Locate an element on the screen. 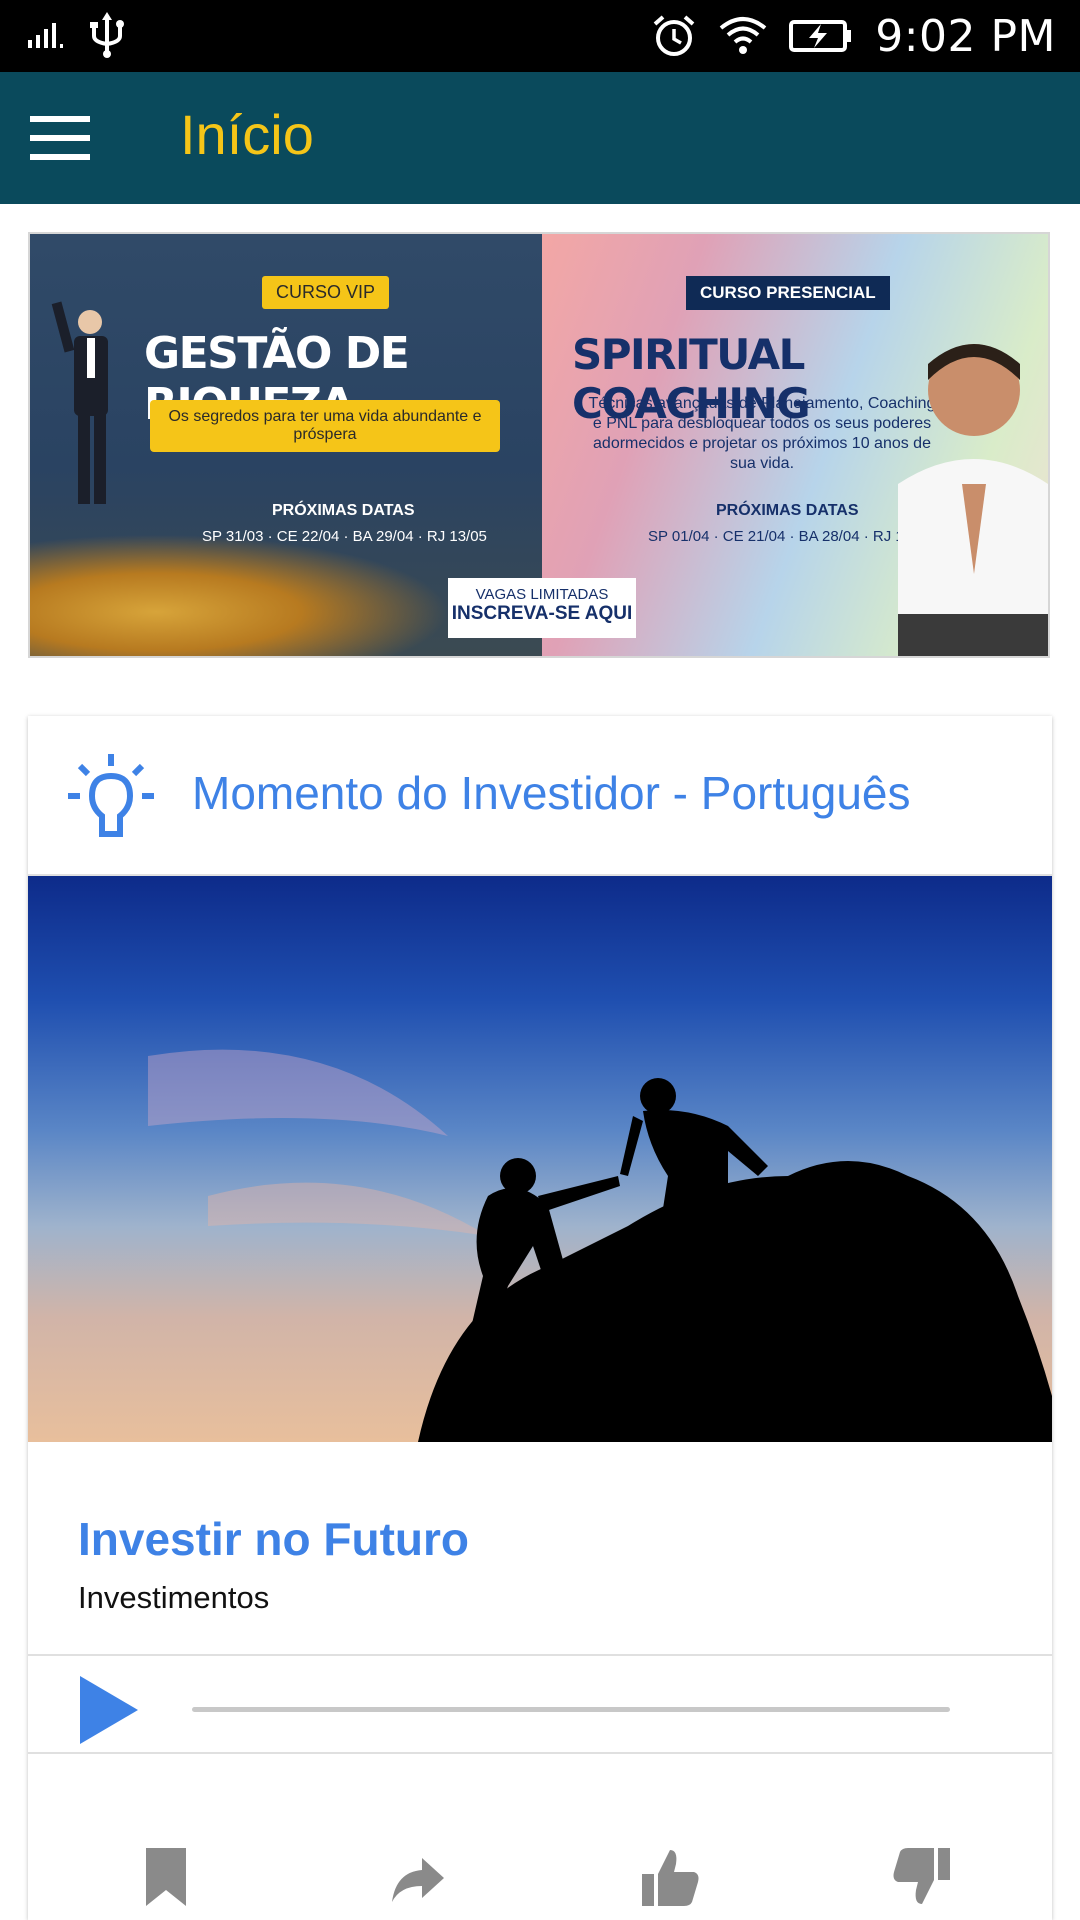 The width and height of the screenshot is (1080, 1920). card-header: Momento do Investidor - Português is located at coordinates (540, 796).